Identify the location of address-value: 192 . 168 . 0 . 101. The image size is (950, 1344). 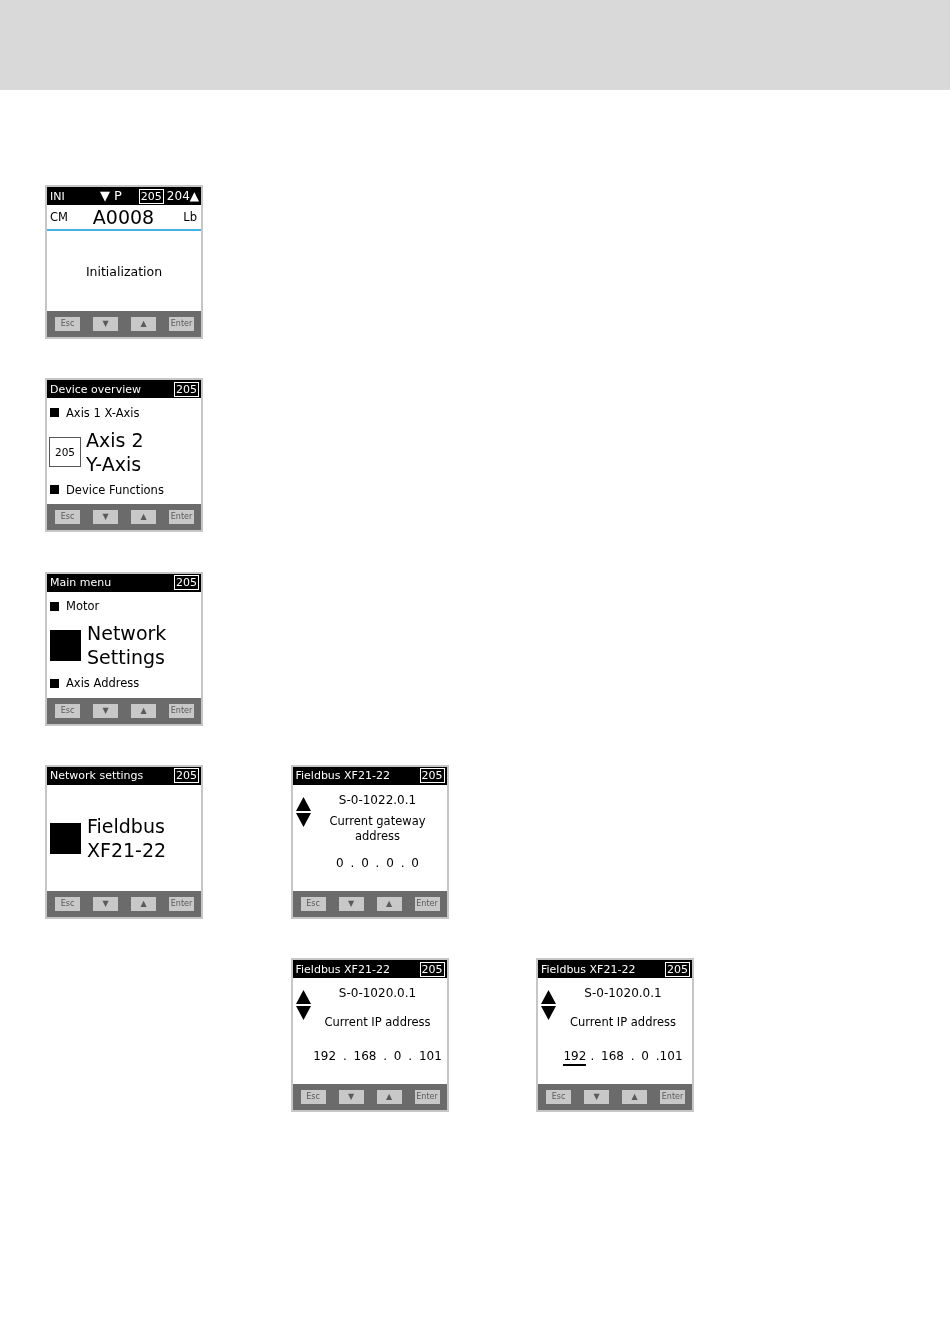
(377, 1056).